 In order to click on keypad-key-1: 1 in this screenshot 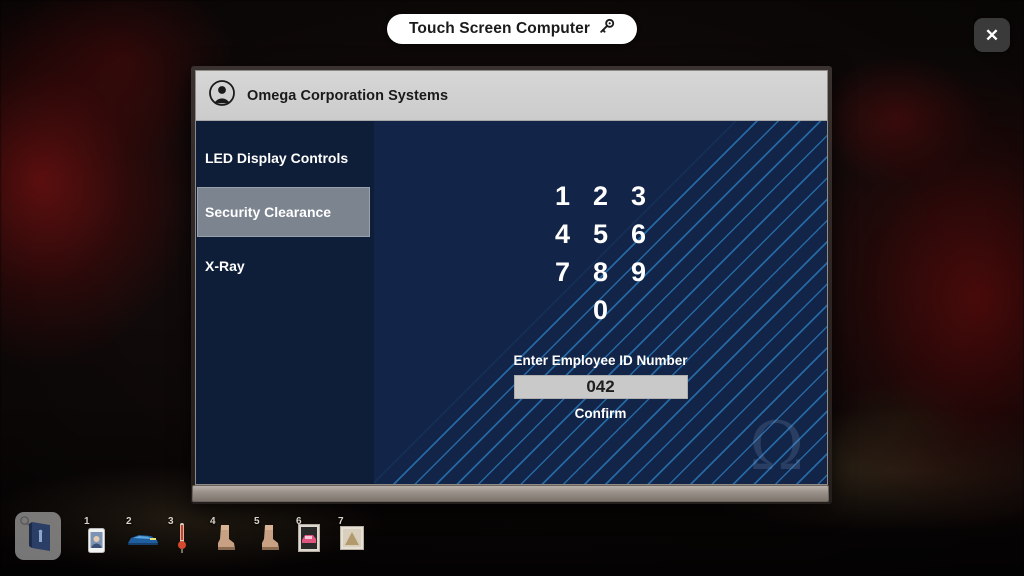, I will do `click(563, 196)`.